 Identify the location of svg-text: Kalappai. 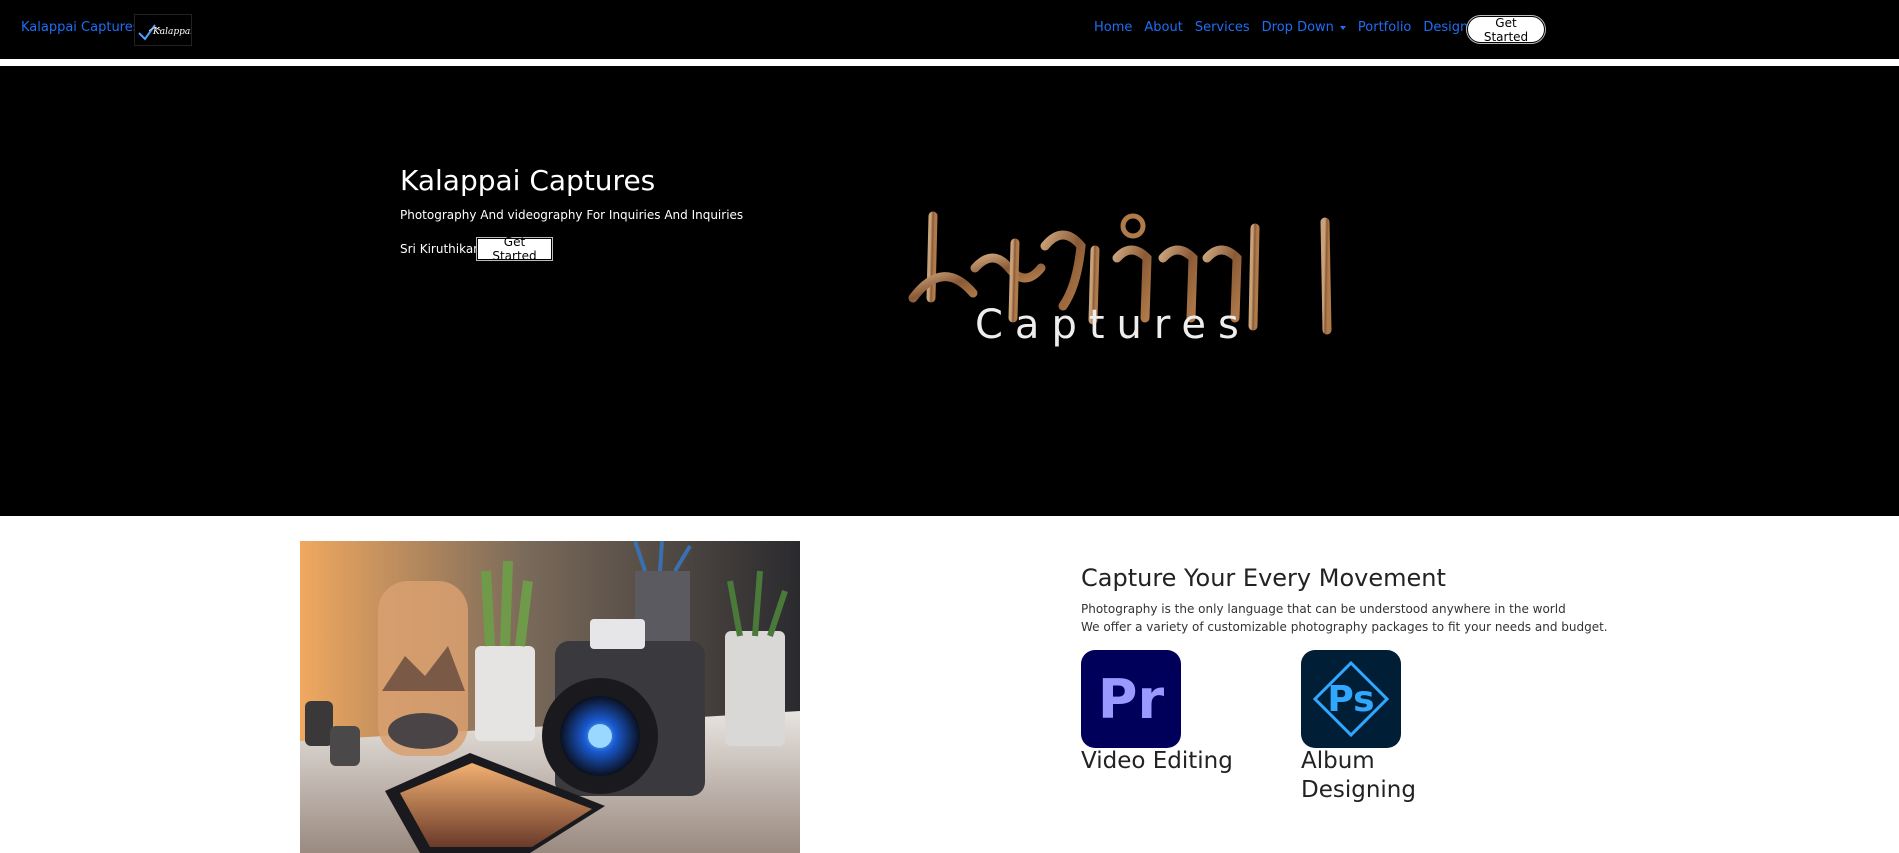
(171, 32).